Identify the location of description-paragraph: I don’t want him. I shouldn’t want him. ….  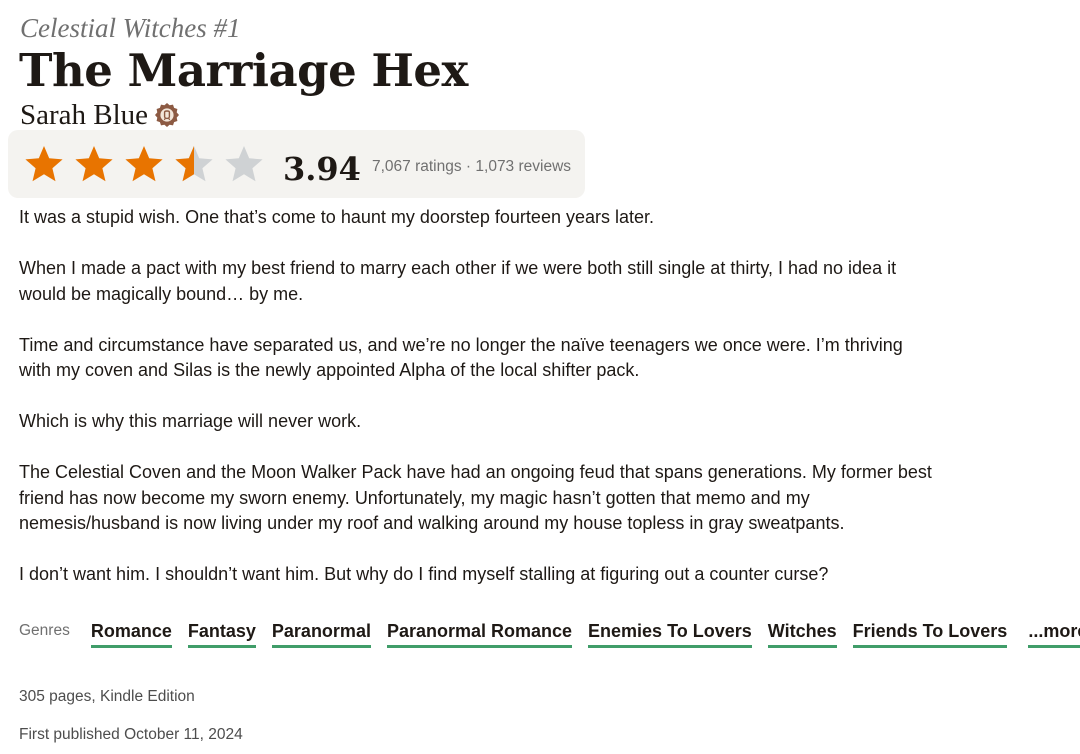
(424, 574).